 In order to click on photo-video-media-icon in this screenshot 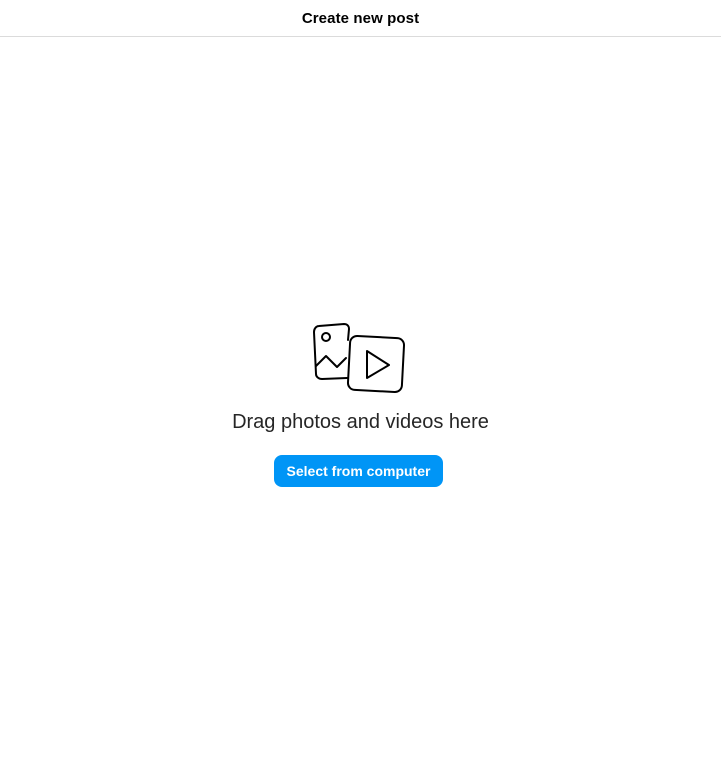, I will do `click(359, 358)`.